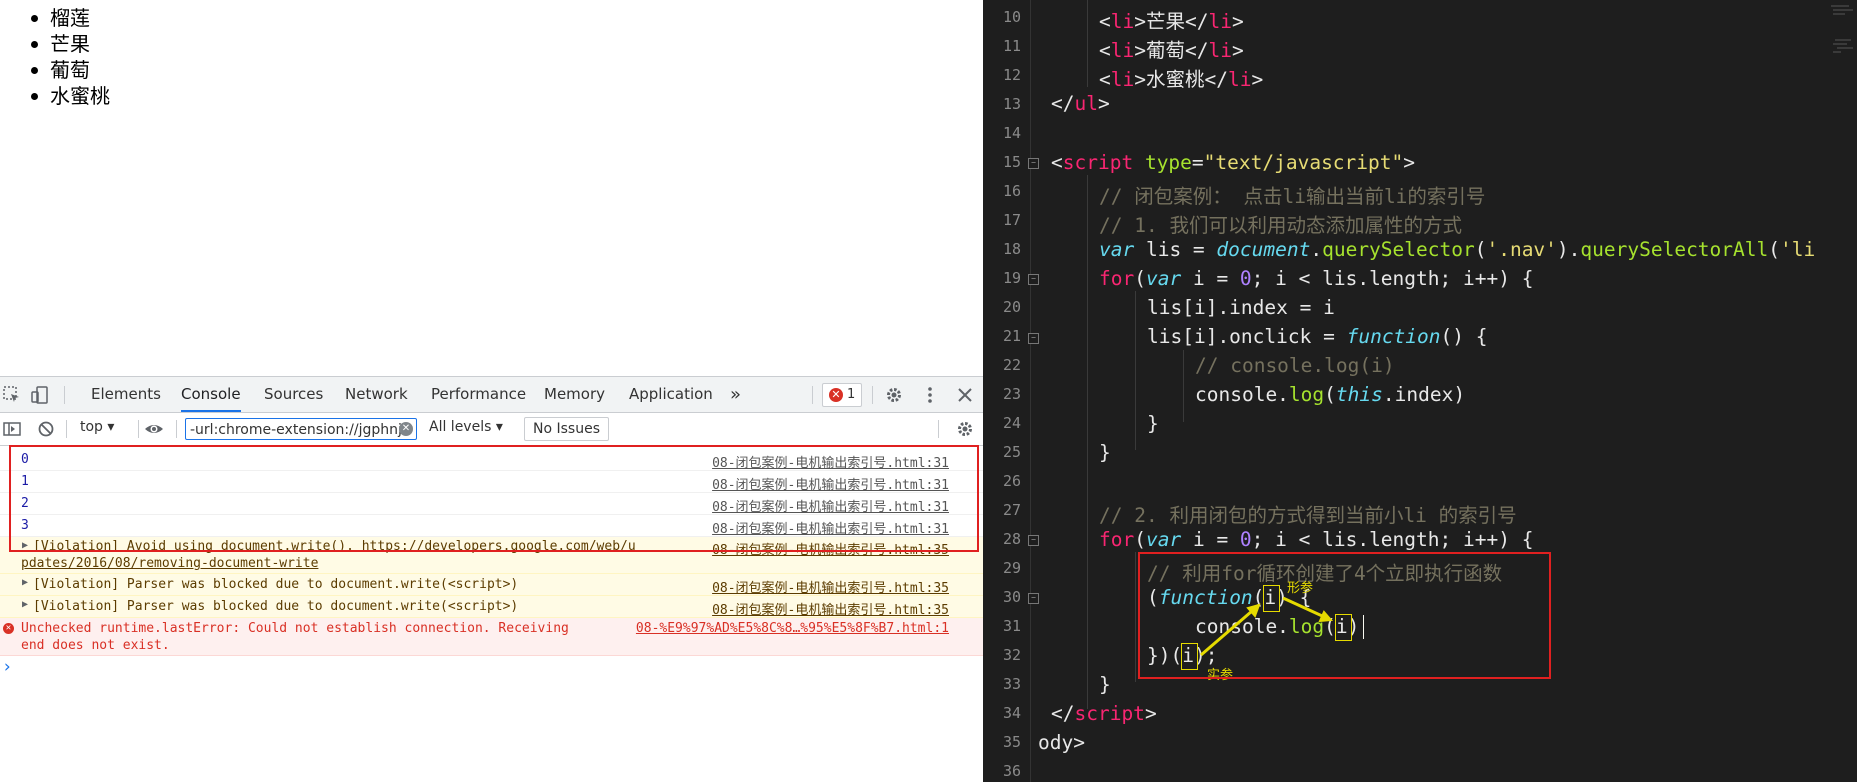 The width and height of the screenshot is (1857, 783). Describe the element at coordinates (7, 667) in the screenshot. I see `prompt-chevron-icon: ›` at that location.